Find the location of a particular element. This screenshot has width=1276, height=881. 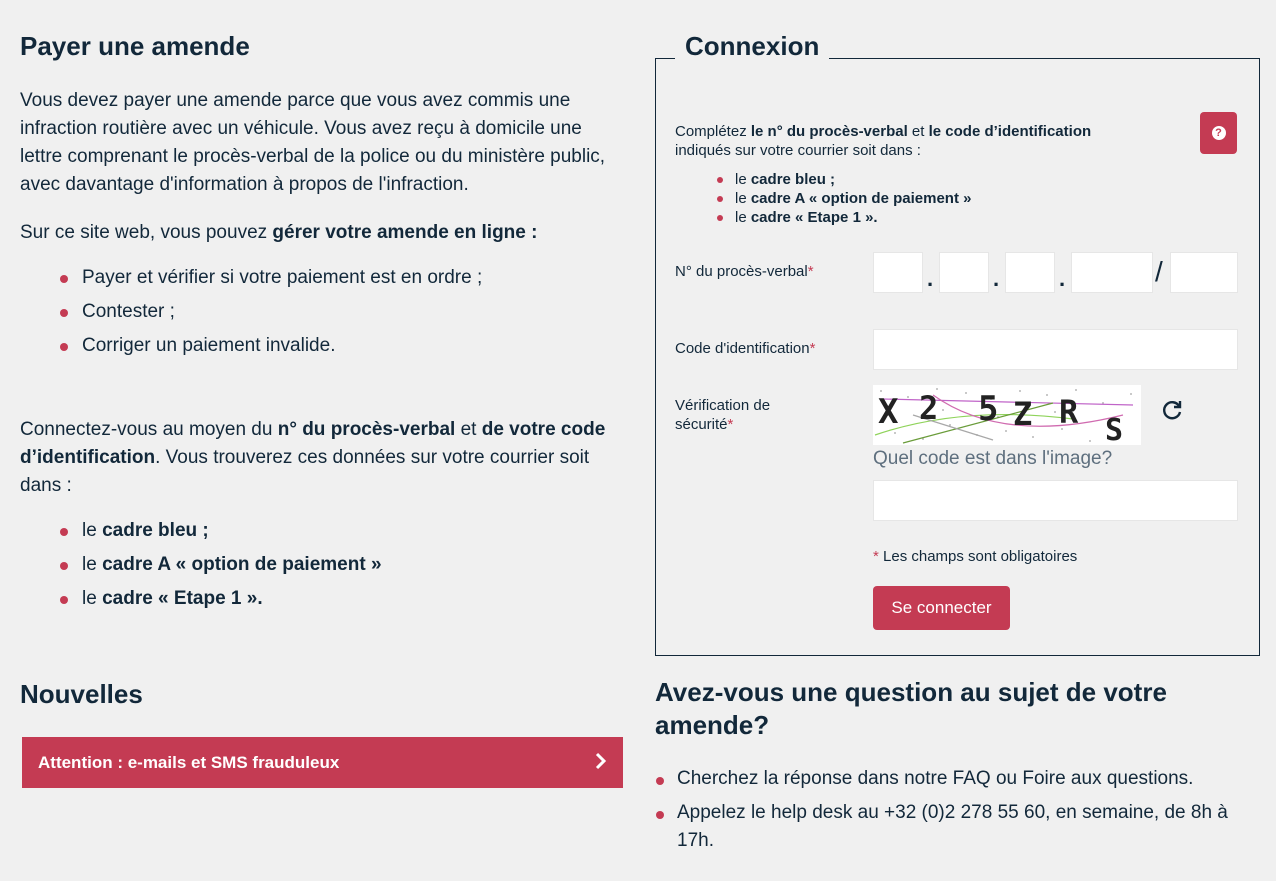

svg-text: R is located at coordinates (1069, 412).